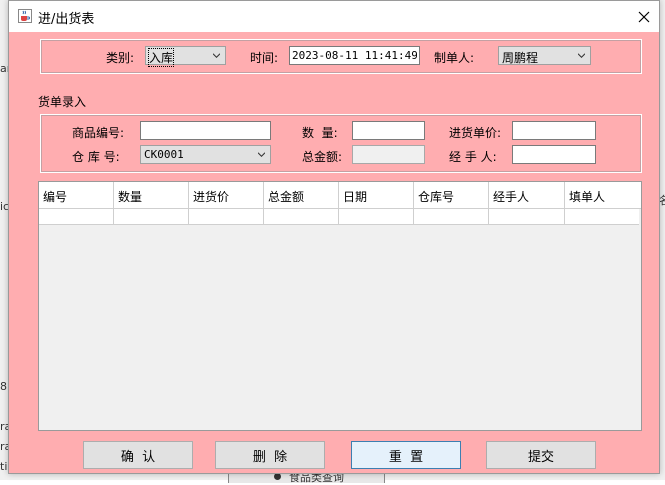  What do you see at coordinates (25, 16) in the screenshot?
I see `java-cup-icon` at bounding box center [25, 16].